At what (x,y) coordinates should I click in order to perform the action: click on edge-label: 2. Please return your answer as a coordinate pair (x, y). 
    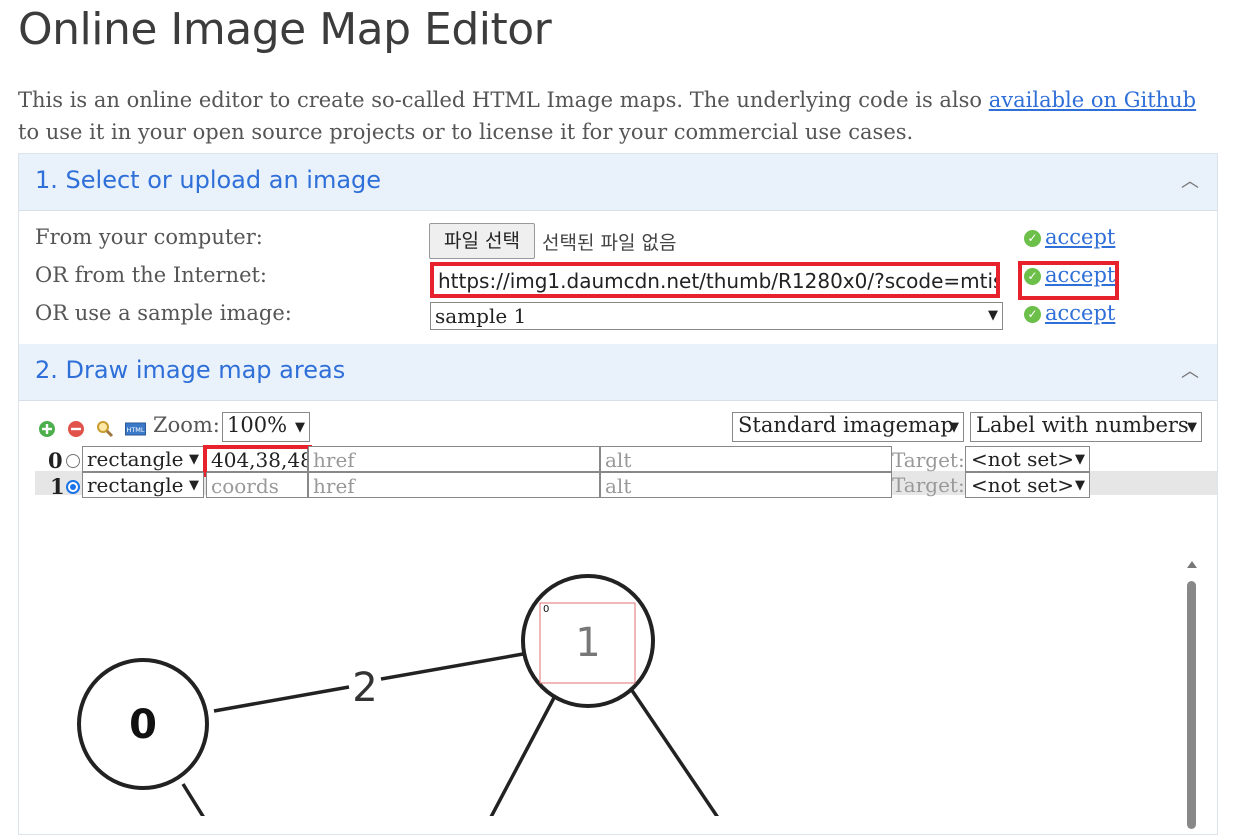
    Looking at the image, I should click on (364, 688).